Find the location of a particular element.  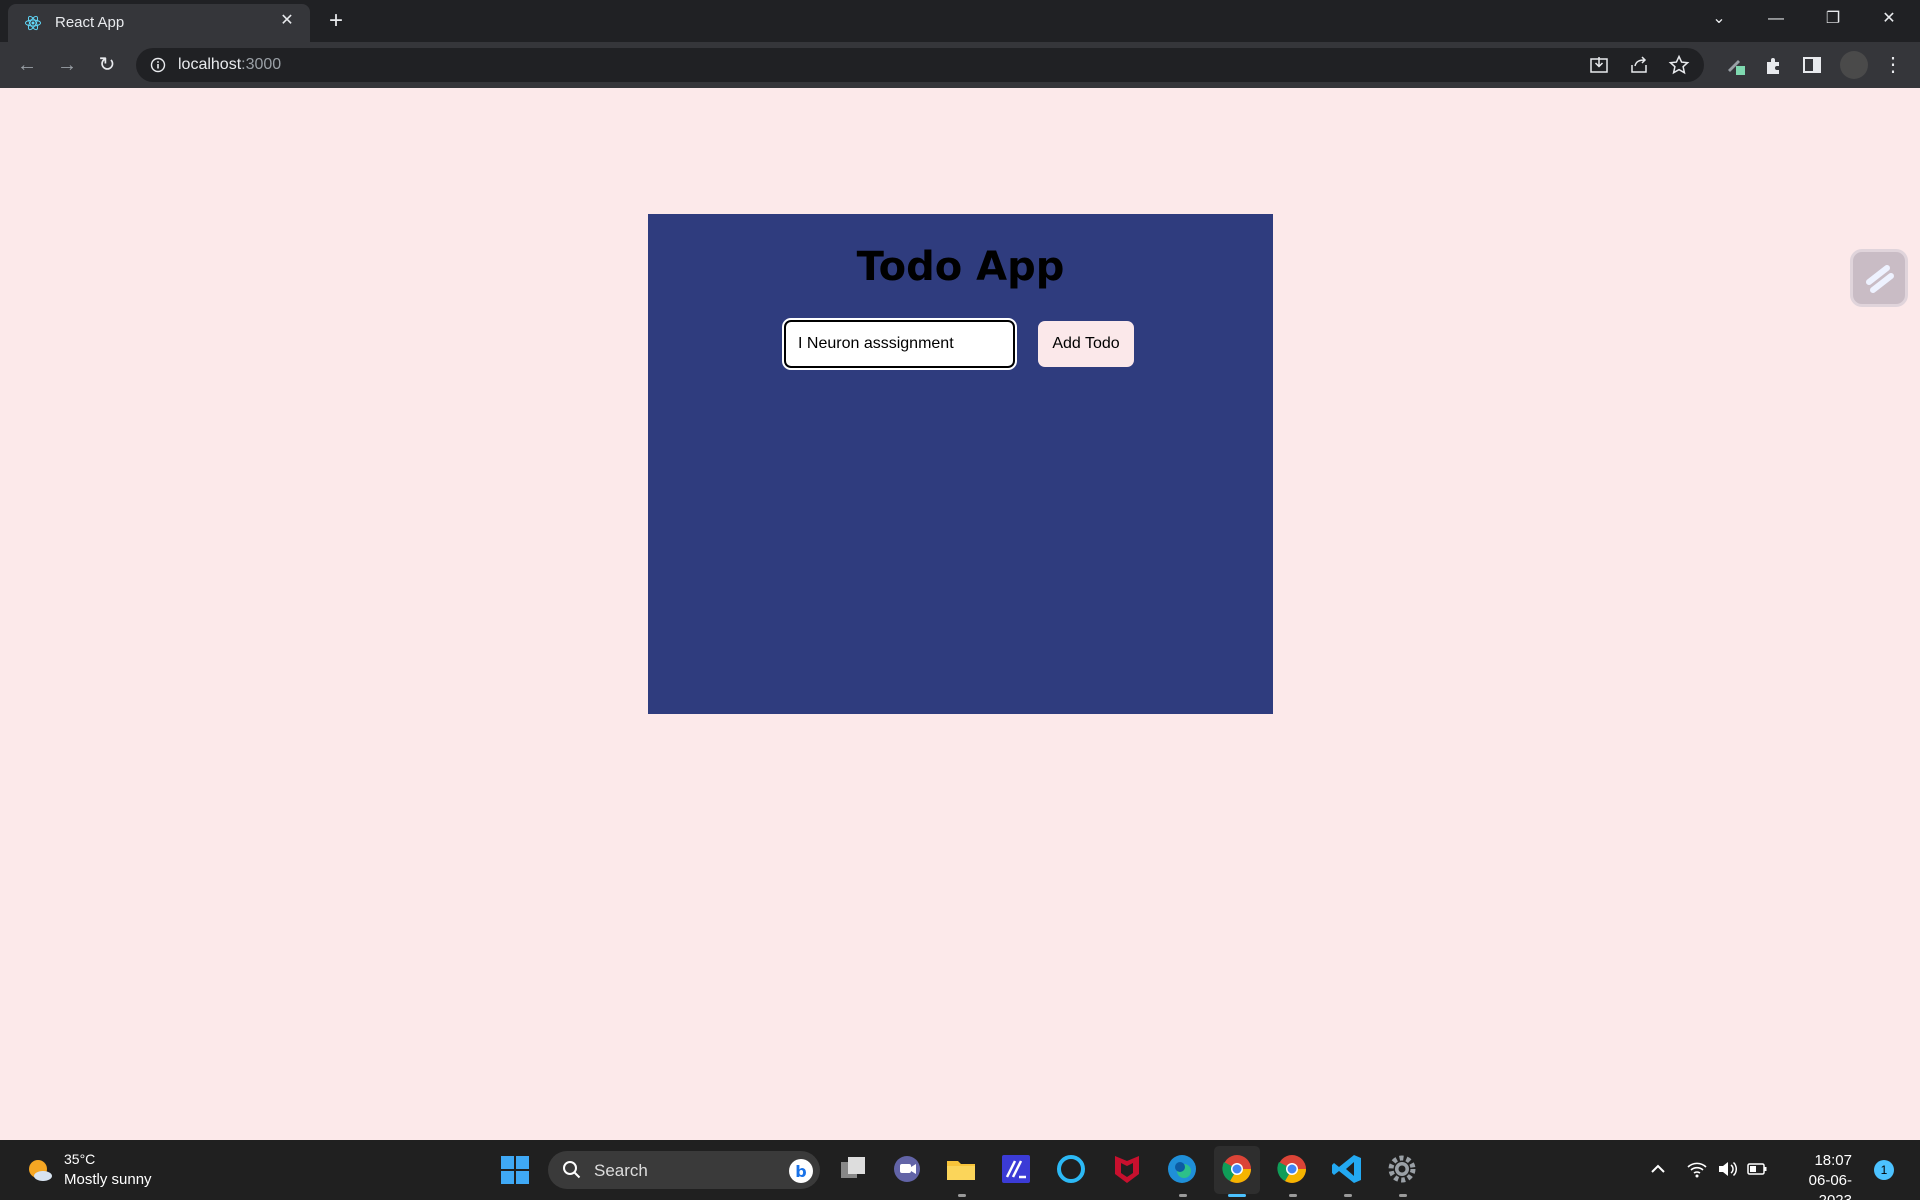

taskbar-clock: 18:07 06-06-2023 is located at coordinates (1815, 1175).